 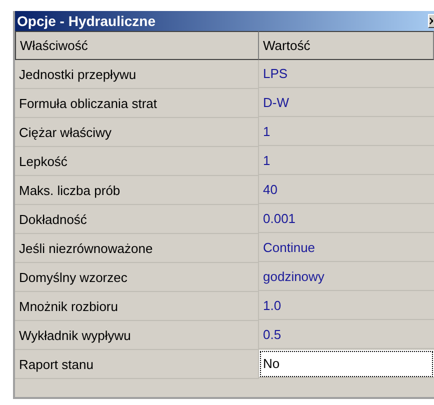 What do you see at coordinates (346, 45) in the screenshot?
I see `column-header: Wartość` at bounding box center [346, 45].